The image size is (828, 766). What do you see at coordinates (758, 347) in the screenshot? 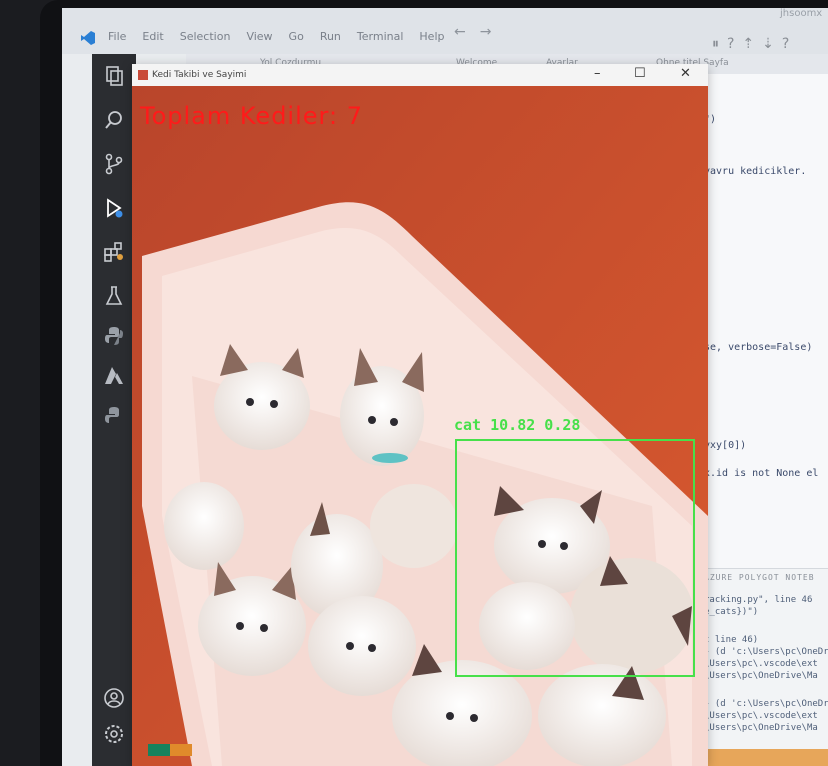
I see `code-line: se, verbose=False)` at bounding box center [758, 347].